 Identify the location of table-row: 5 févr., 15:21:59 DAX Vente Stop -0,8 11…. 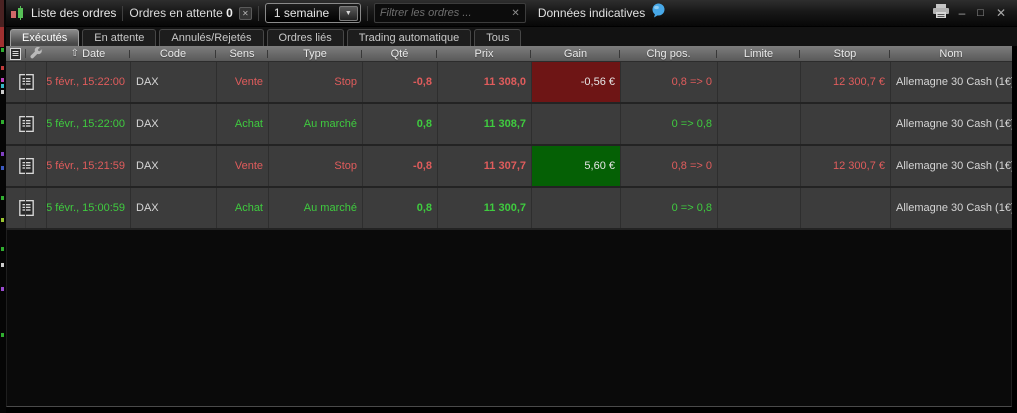
(509, 167).